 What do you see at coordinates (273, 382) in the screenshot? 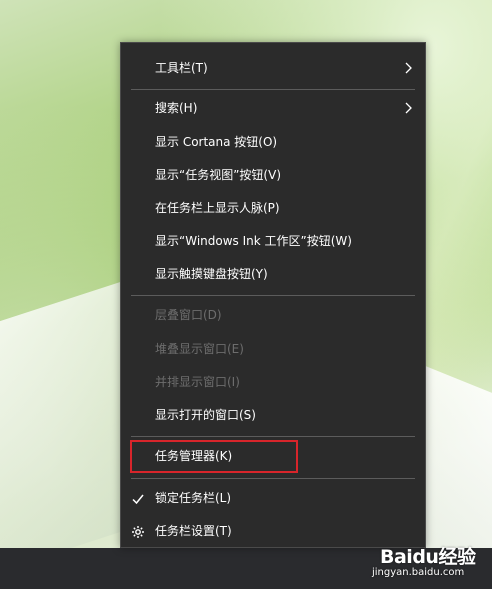
I see `menu-item-side-by-side-windows: 并排显示窗口(I)` at bounding box center [273, 382].